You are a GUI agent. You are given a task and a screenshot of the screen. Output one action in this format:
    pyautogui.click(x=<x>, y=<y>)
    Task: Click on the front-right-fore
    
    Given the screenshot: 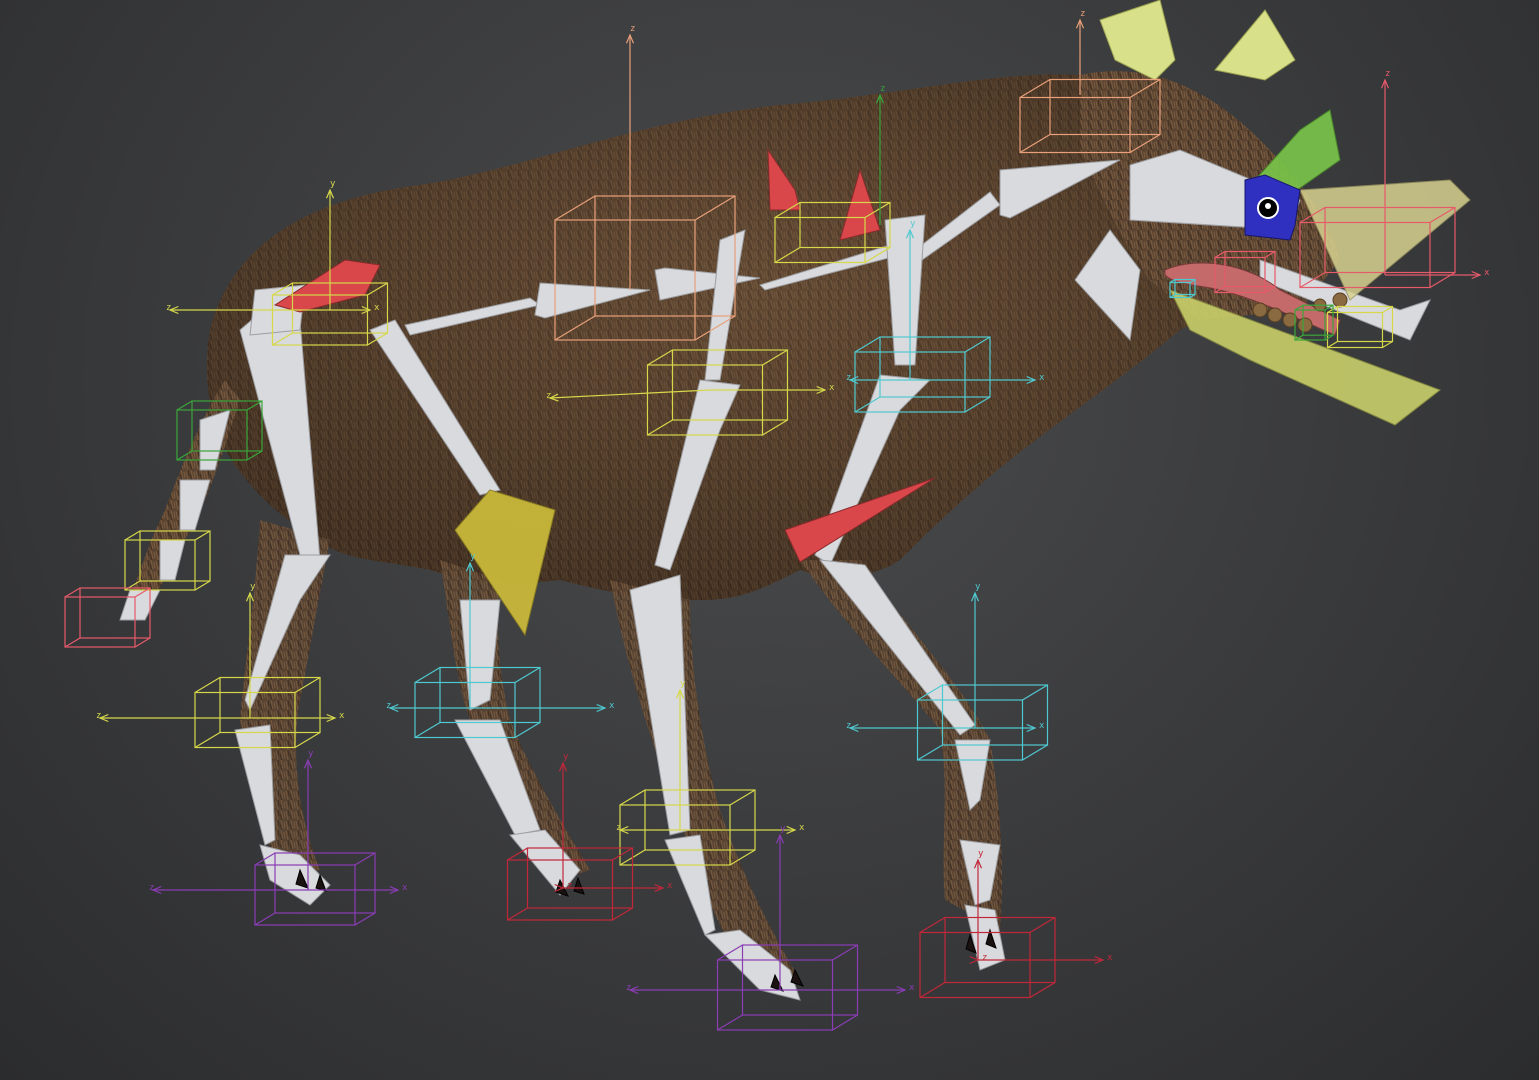 What is the action you would take?
    pyautogui.click(x=897, y=647)
    